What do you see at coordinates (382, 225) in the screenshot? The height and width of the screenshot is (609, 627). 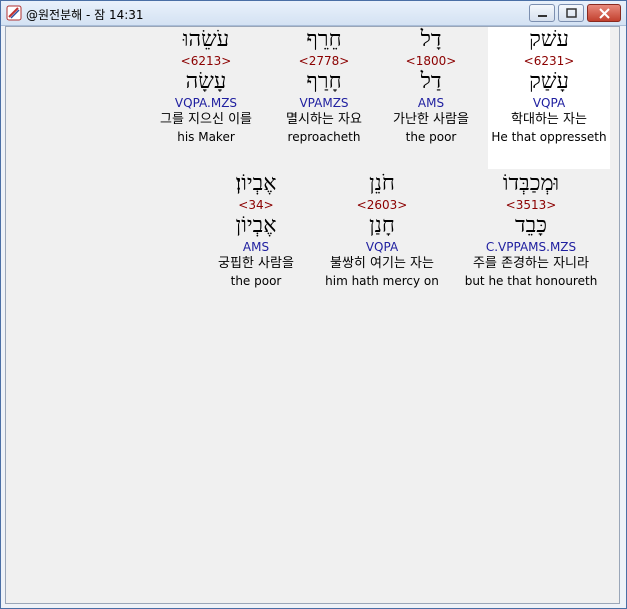 I see `hebrew-lemma: חָנַן` at bounding box center [382, 225].